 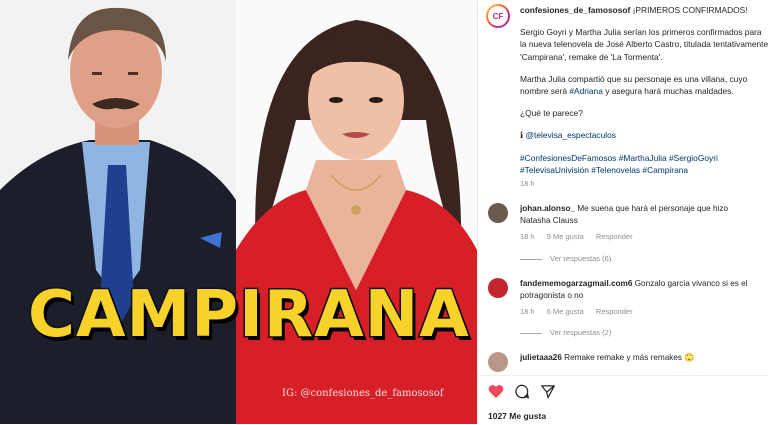 What do you see at coordinates (565, 311) in the screenshot?
I see `comment-likes: 6 Me gusta` at bounding box center [565, 311].